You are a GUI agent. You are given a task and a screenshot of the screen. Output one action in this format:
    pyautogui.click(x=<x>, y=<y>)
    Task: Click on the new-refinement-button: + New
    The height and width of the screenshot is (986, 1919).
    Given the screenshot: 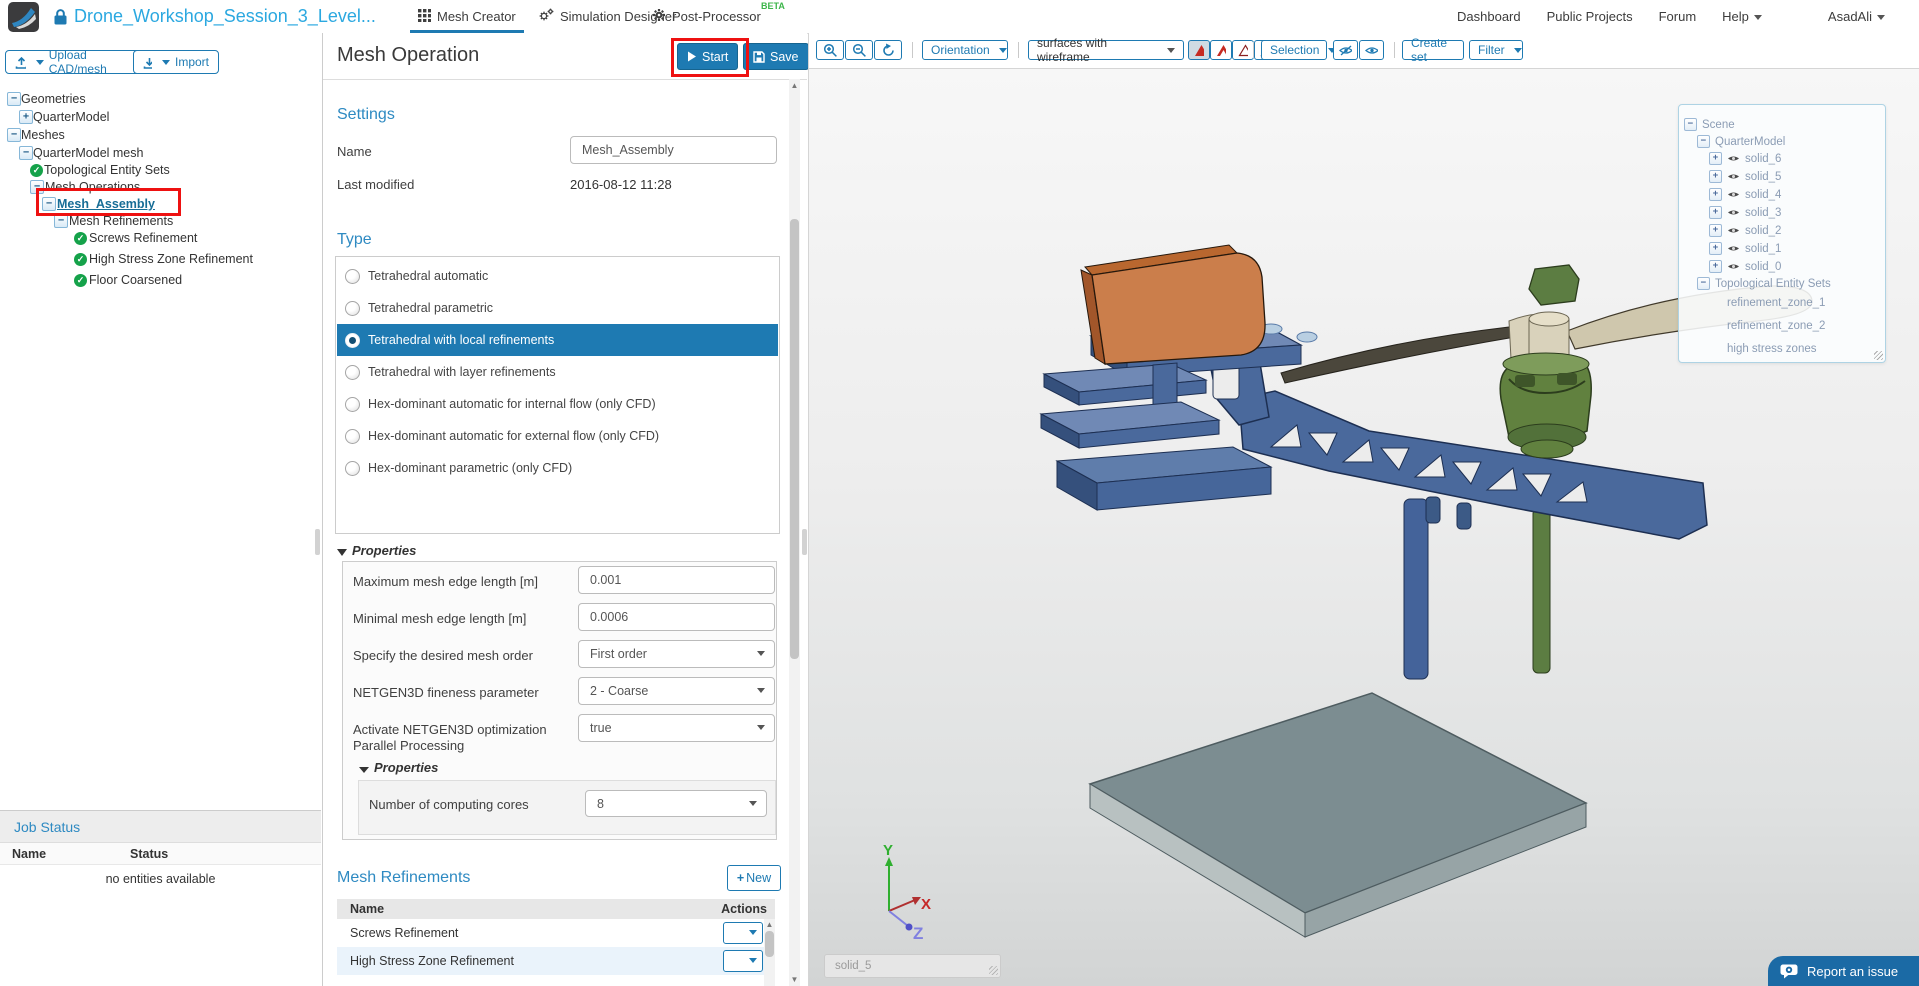 What is the action you would take?
    pyautogui.click(x=754, y=878)
    